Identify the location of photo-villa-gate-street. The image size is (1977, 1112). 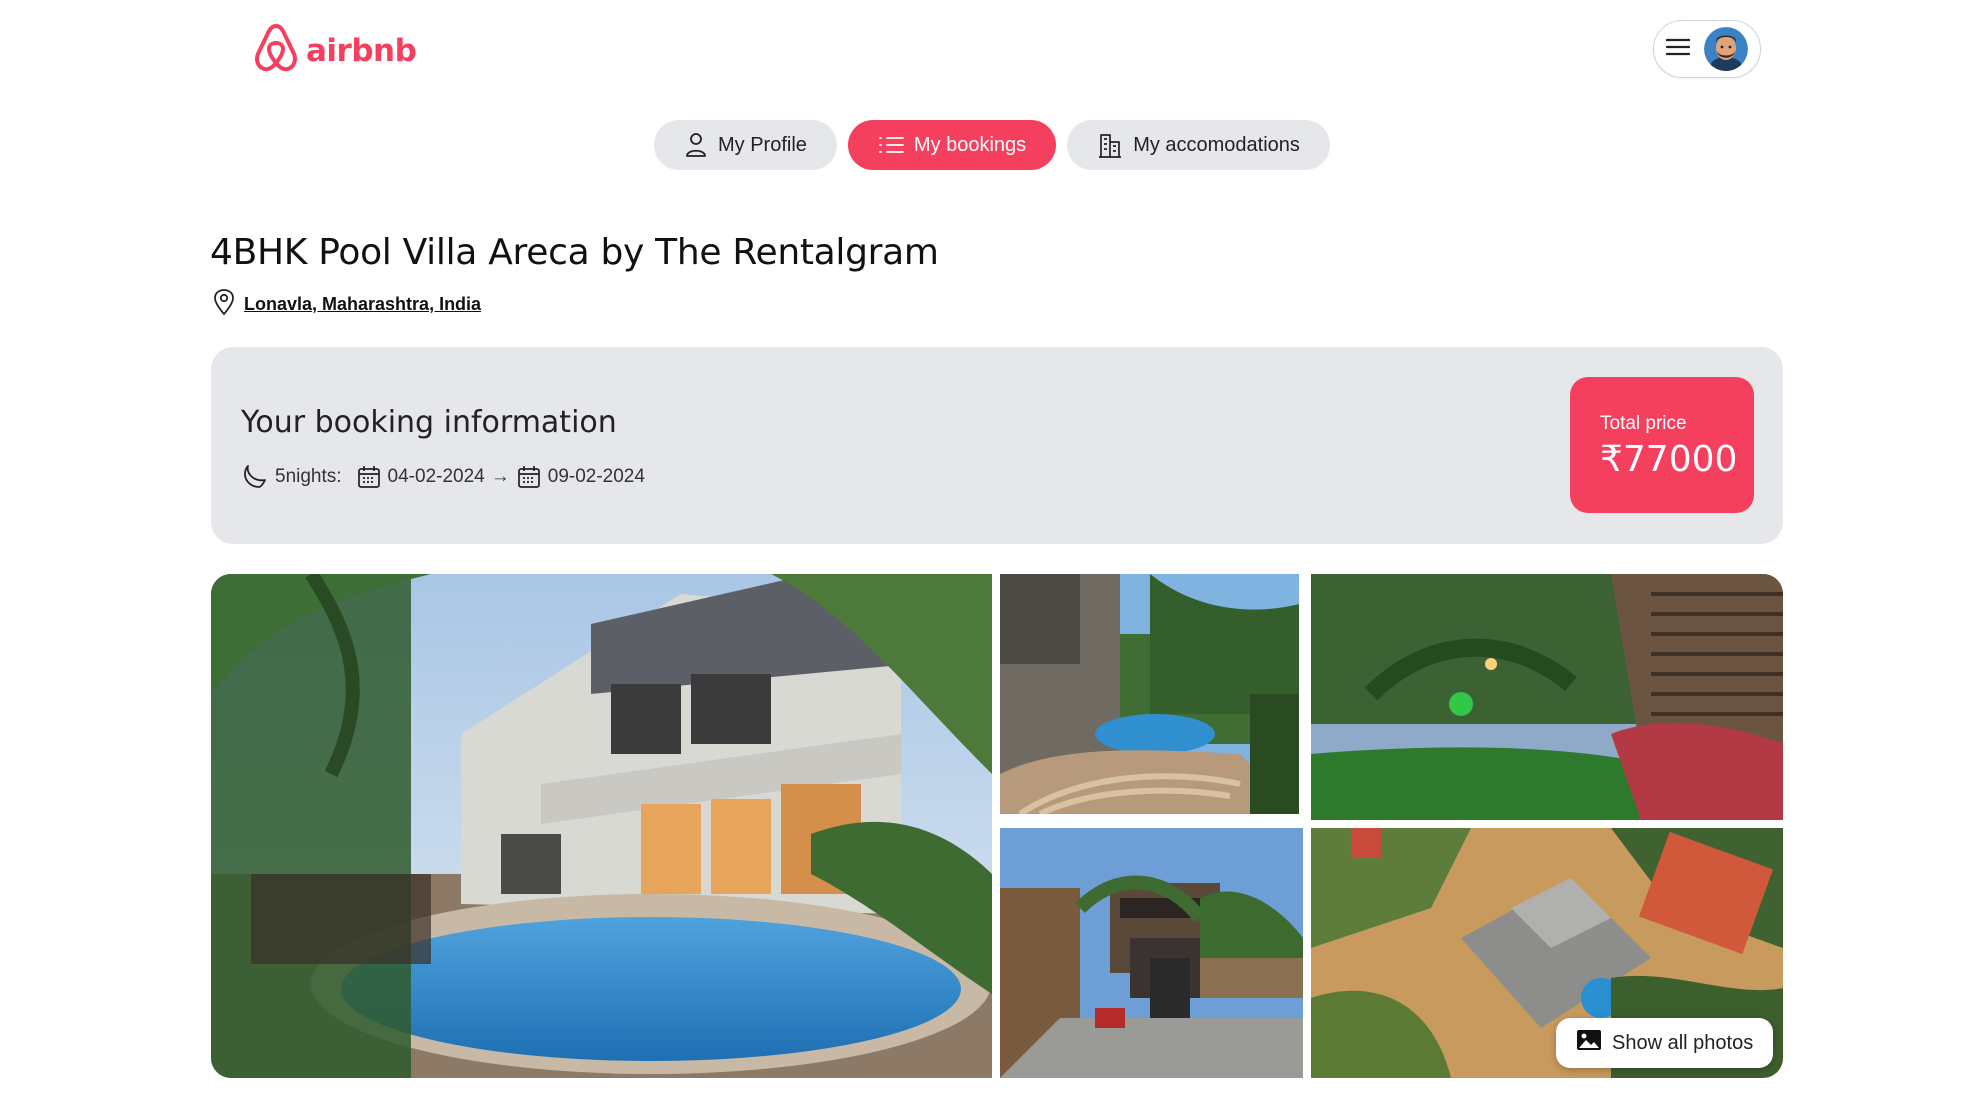
(1151, 953).